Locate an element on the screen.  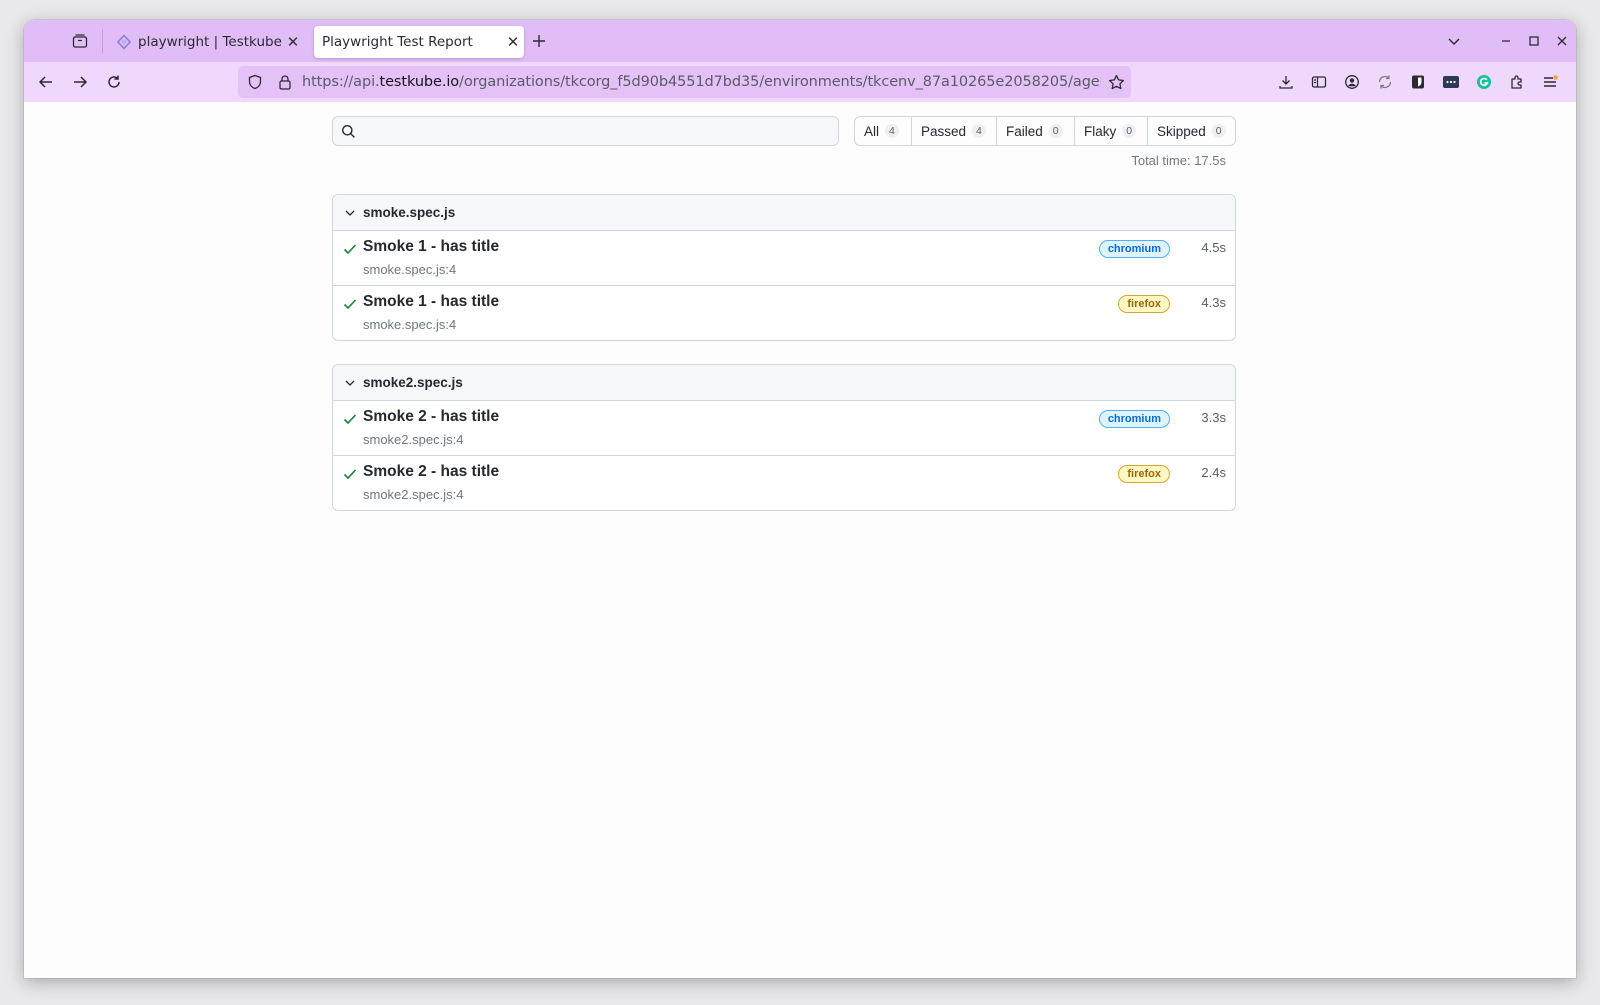
account-button is located at coordinates (1351, 82).